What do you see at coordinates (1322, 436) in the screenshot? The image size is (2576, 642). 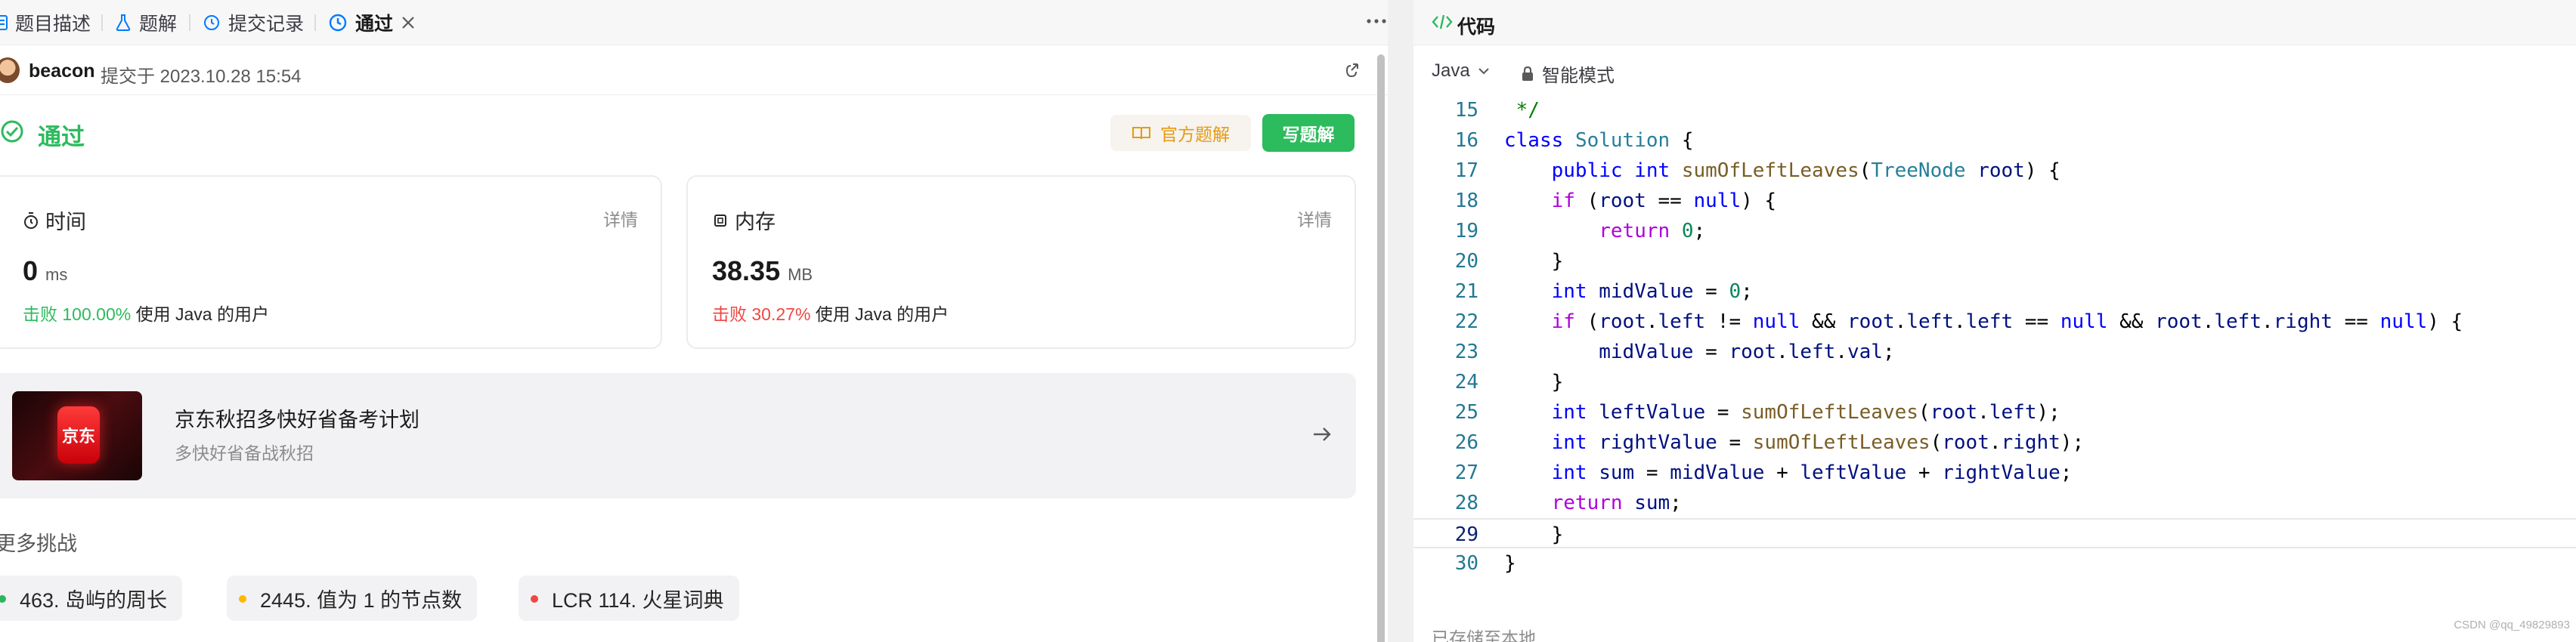 I see `arrow-right-icon` at bounding box center [1322, 436].